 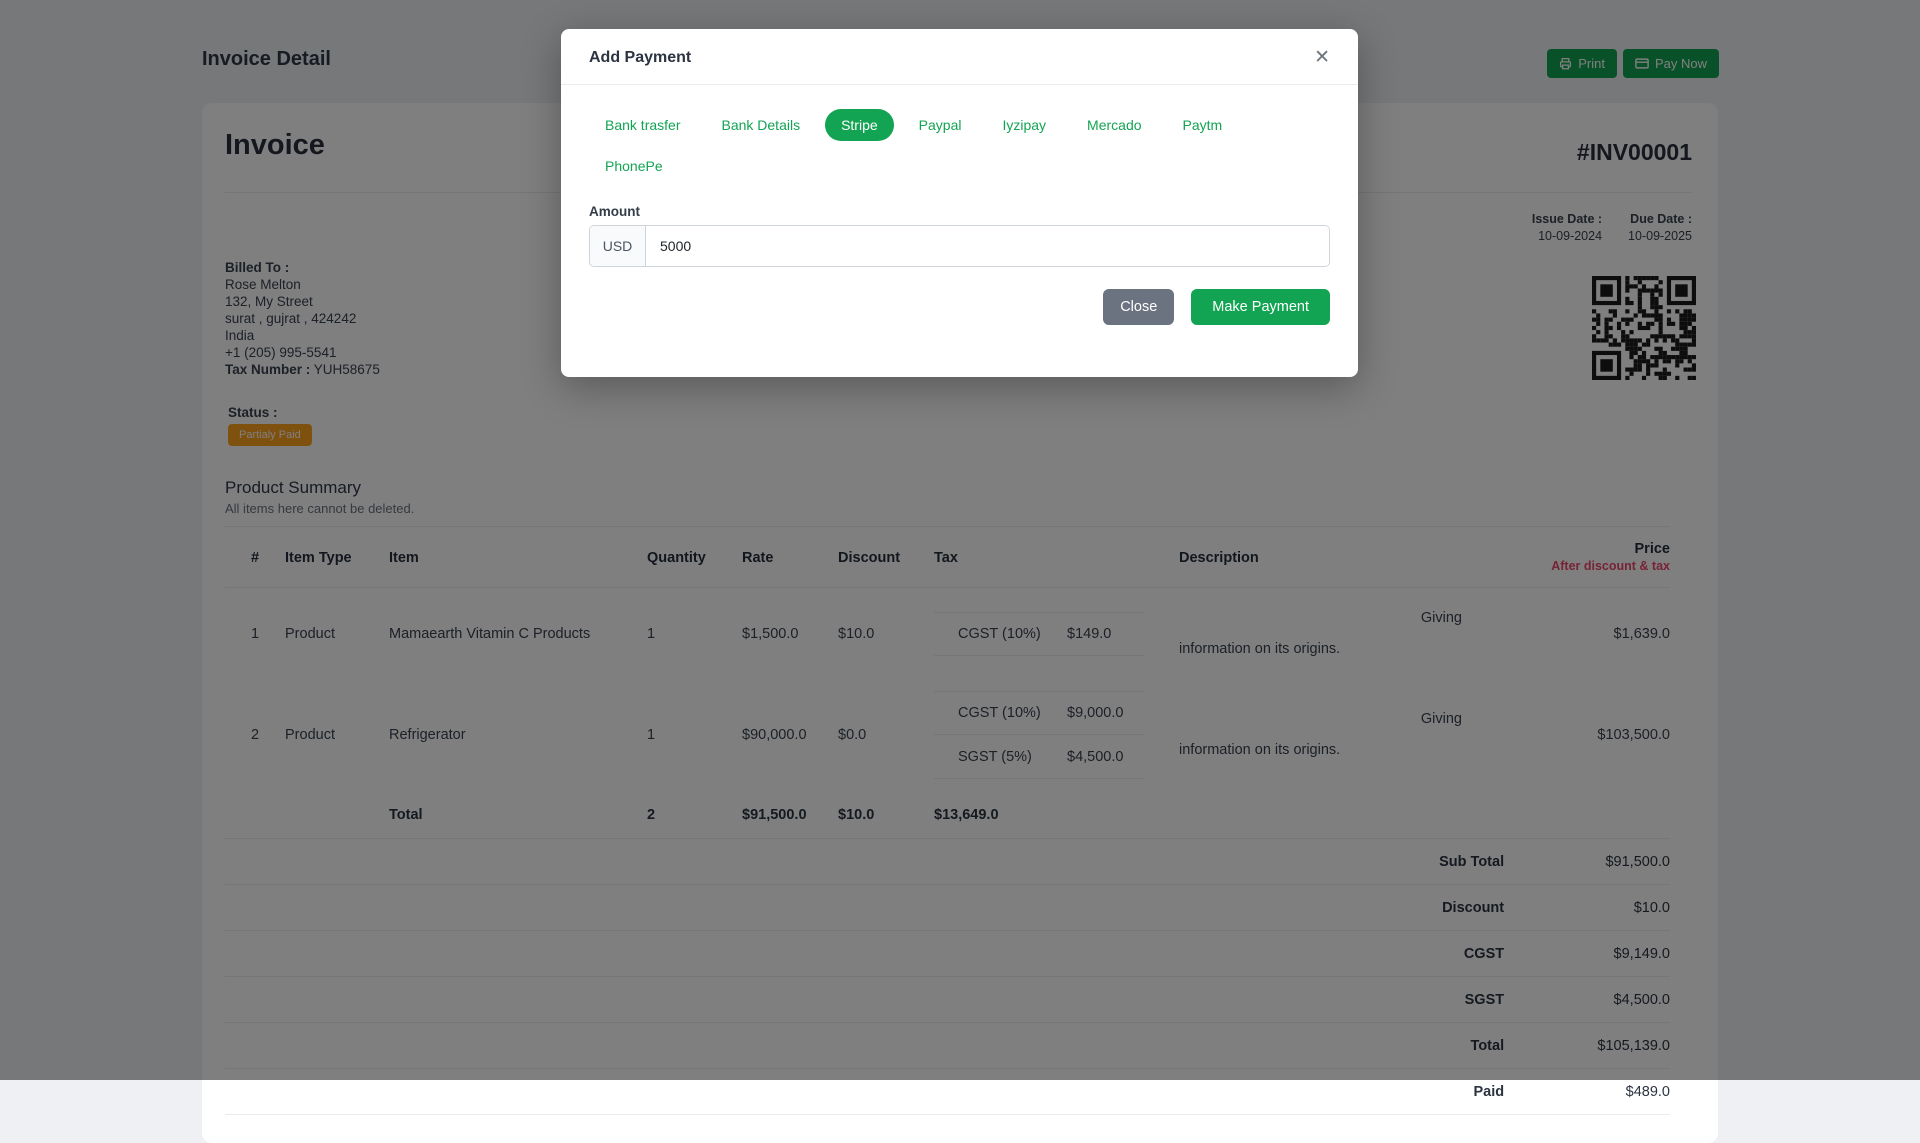 I want to click on amount-input-group: USD, so click(x=959, y=246).